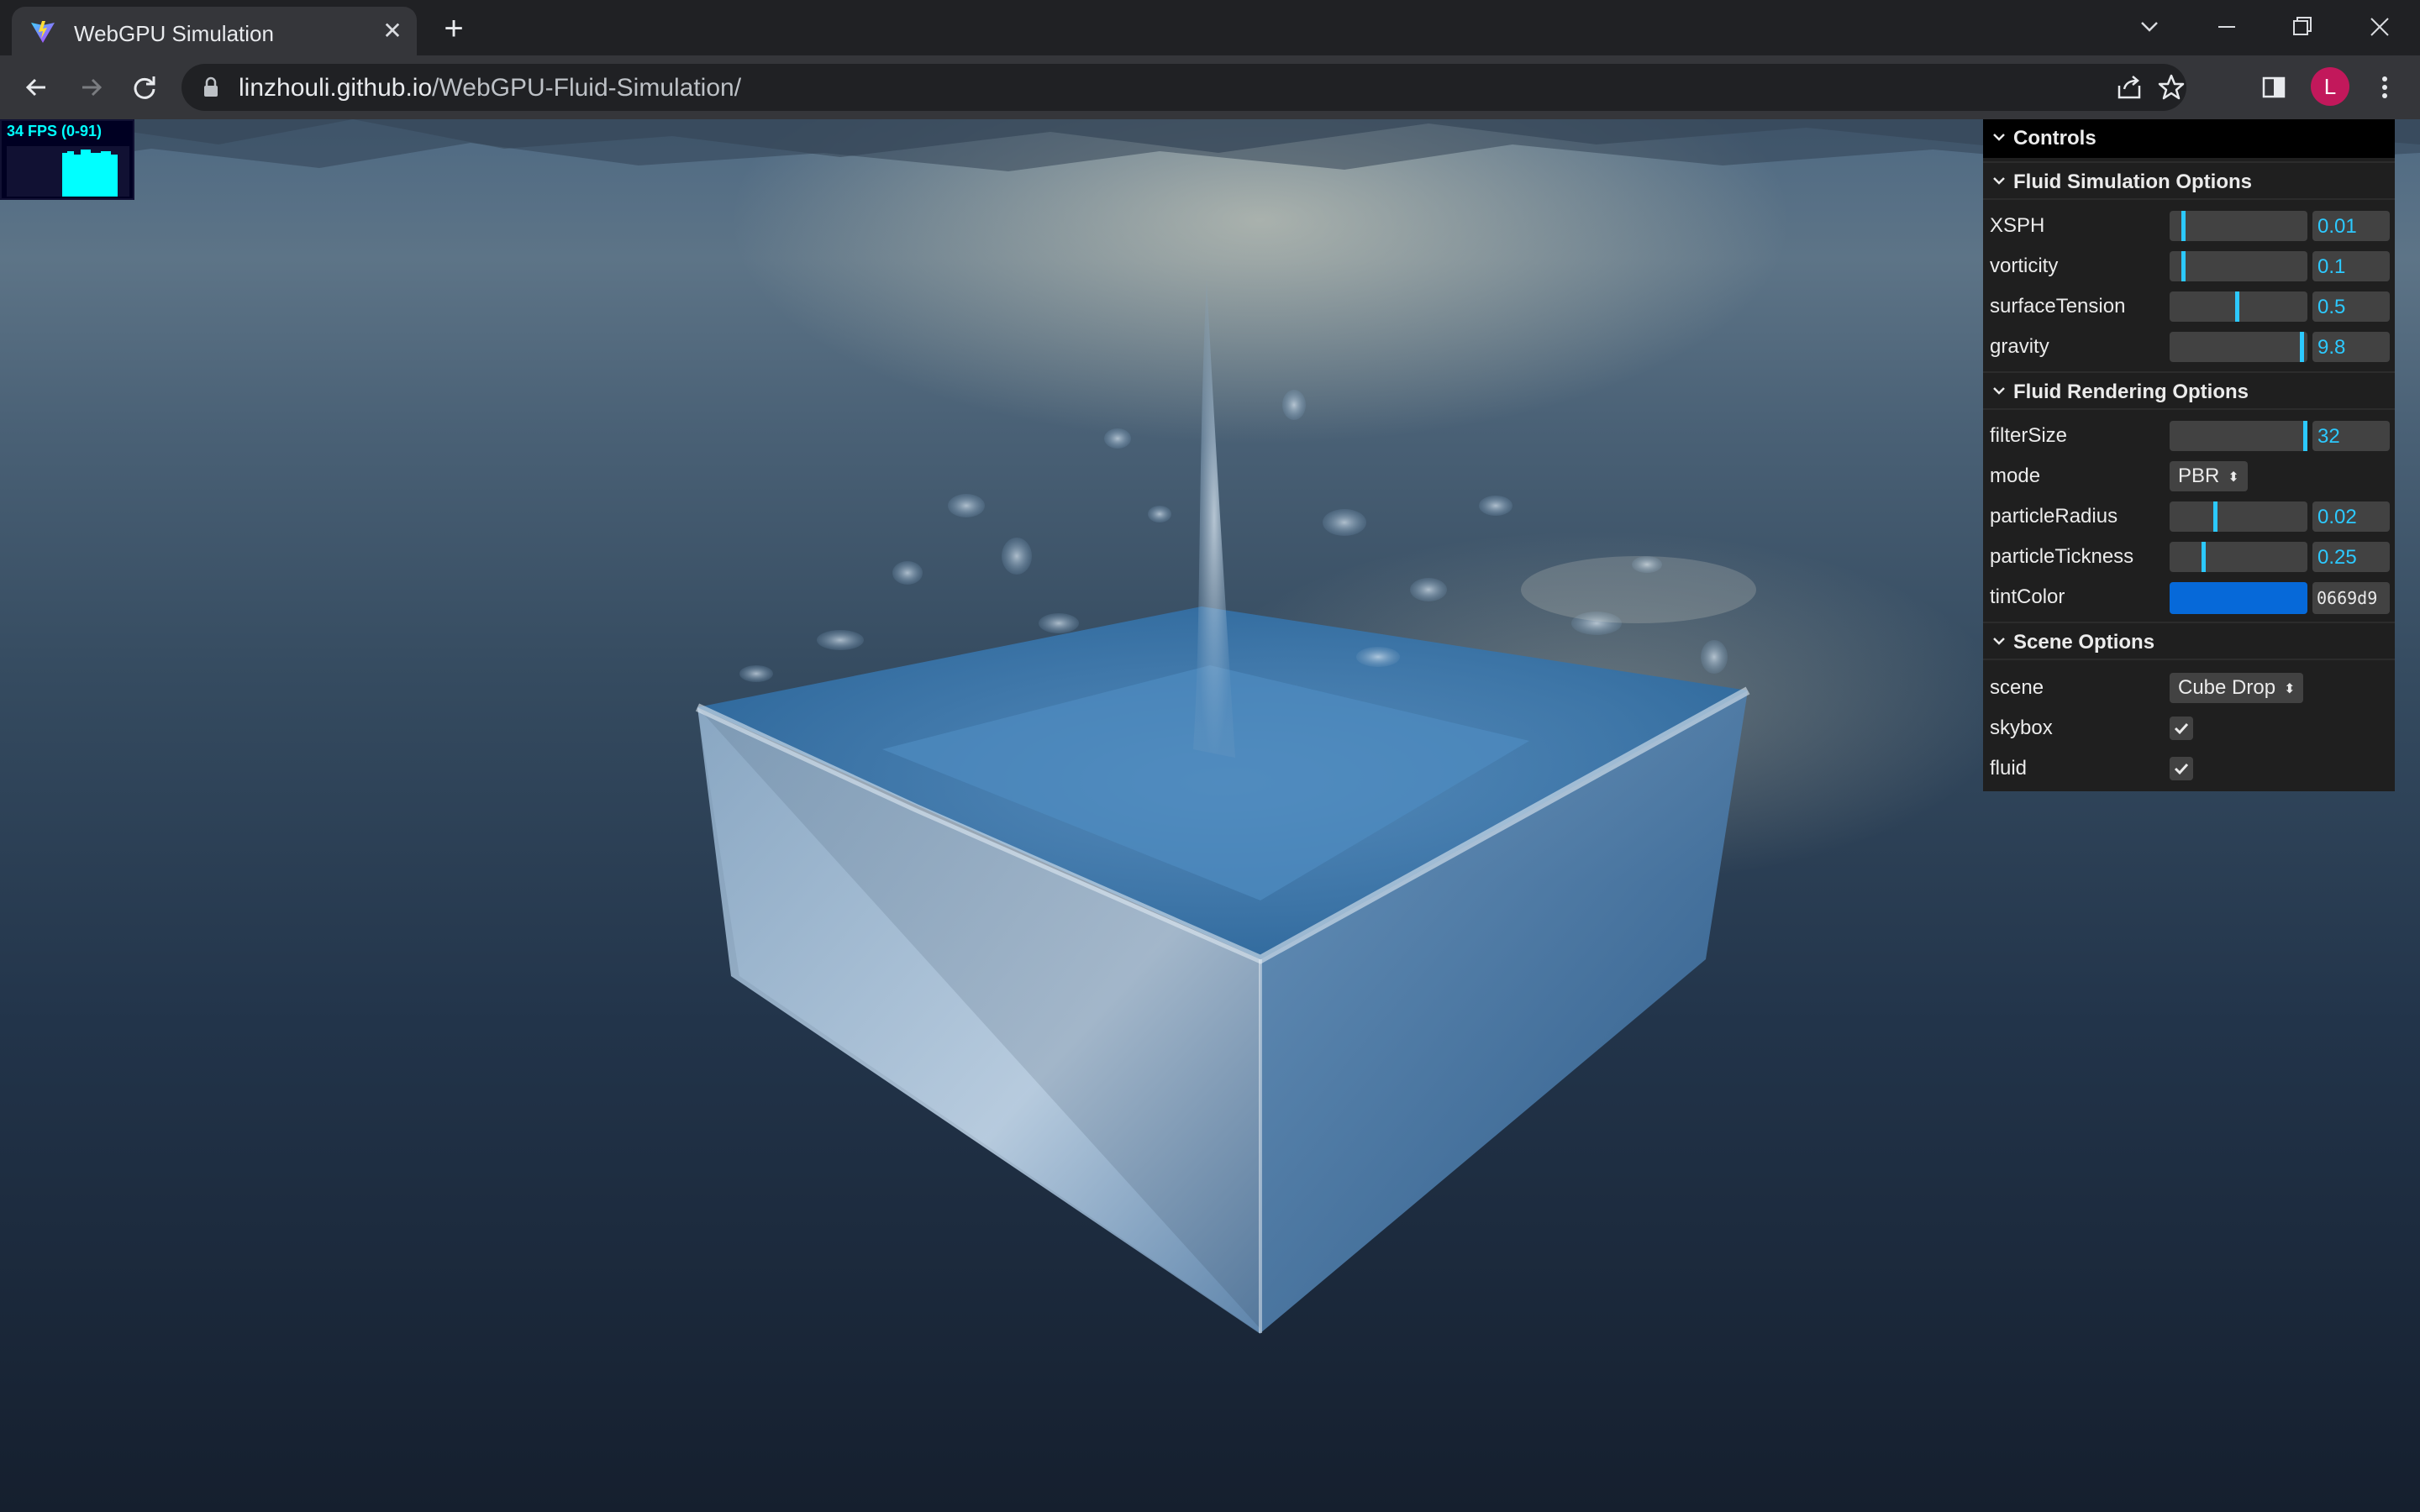  Describe the element at coordinates (2171, 87) in the screenshot. I see `bookmark-star-icon` at that location.